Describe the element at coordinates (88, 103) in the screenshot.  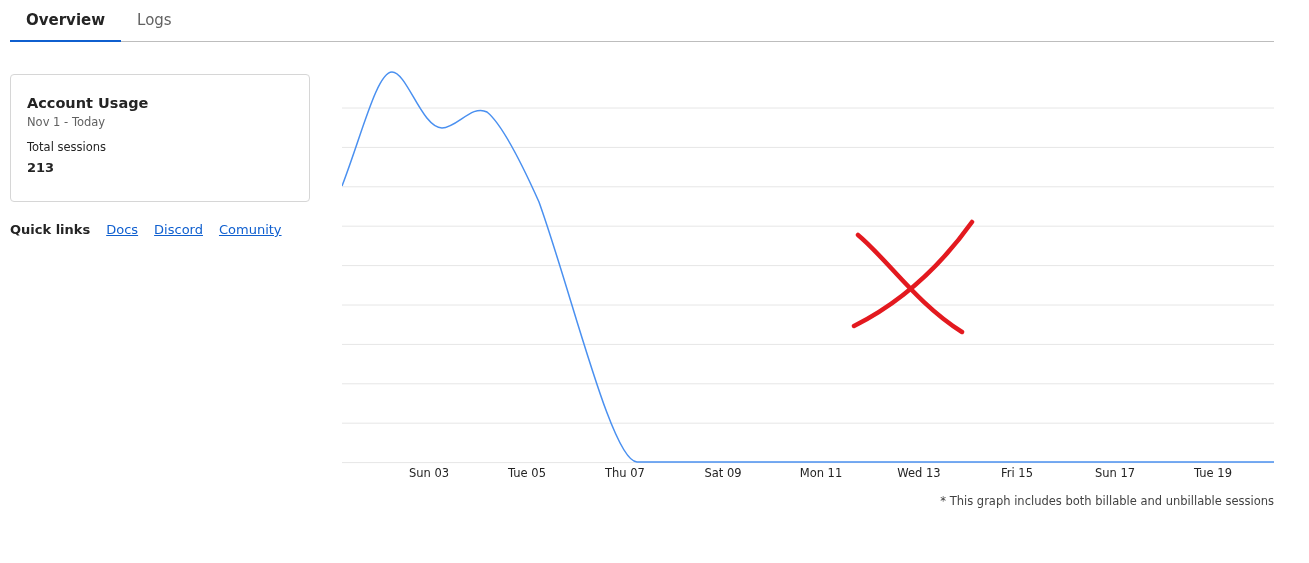
I see `card-title: Account Usage` at that location.